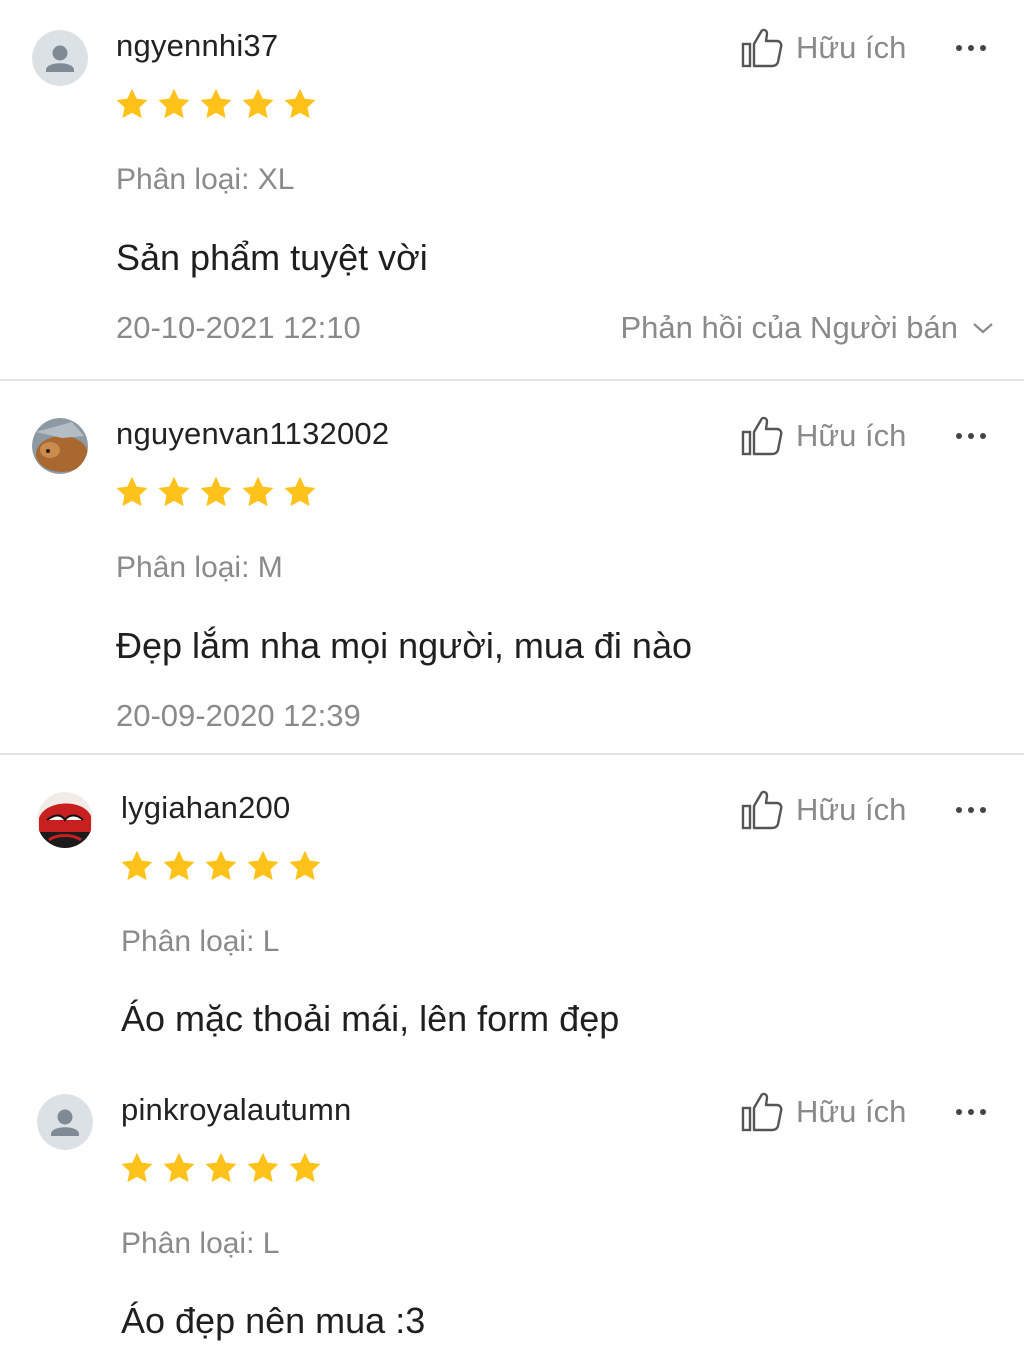 The image size is (1024, 1365). What do you see at coordinates (197, 46) in the screenshot?
I see `username: ngyennhi37` at bounding box center [197, 46].